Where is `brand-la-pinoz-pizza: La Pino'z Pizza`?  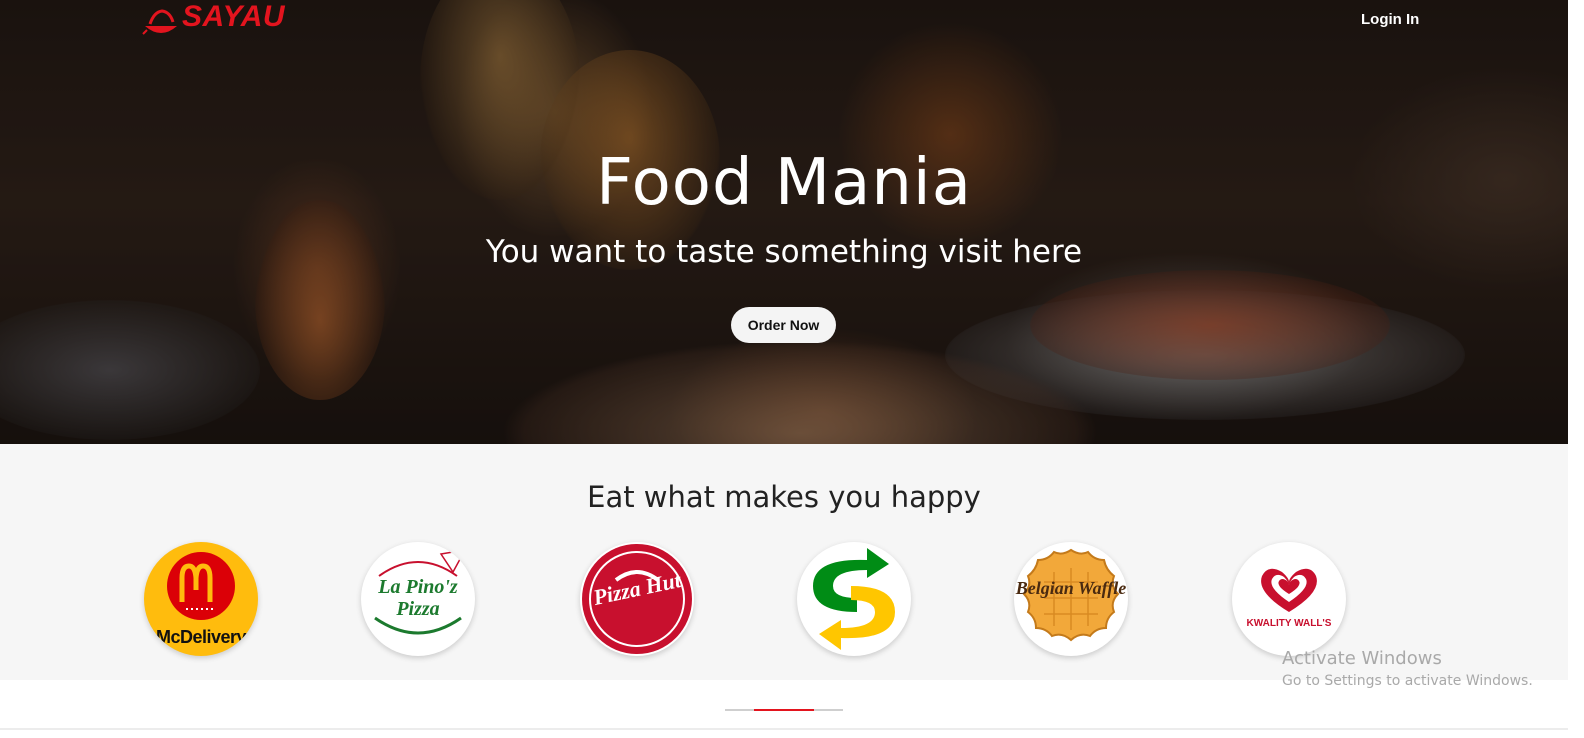
brand-la-pinoz-pizza: La Pino'z Pizza is located at coordinates (418, 599).